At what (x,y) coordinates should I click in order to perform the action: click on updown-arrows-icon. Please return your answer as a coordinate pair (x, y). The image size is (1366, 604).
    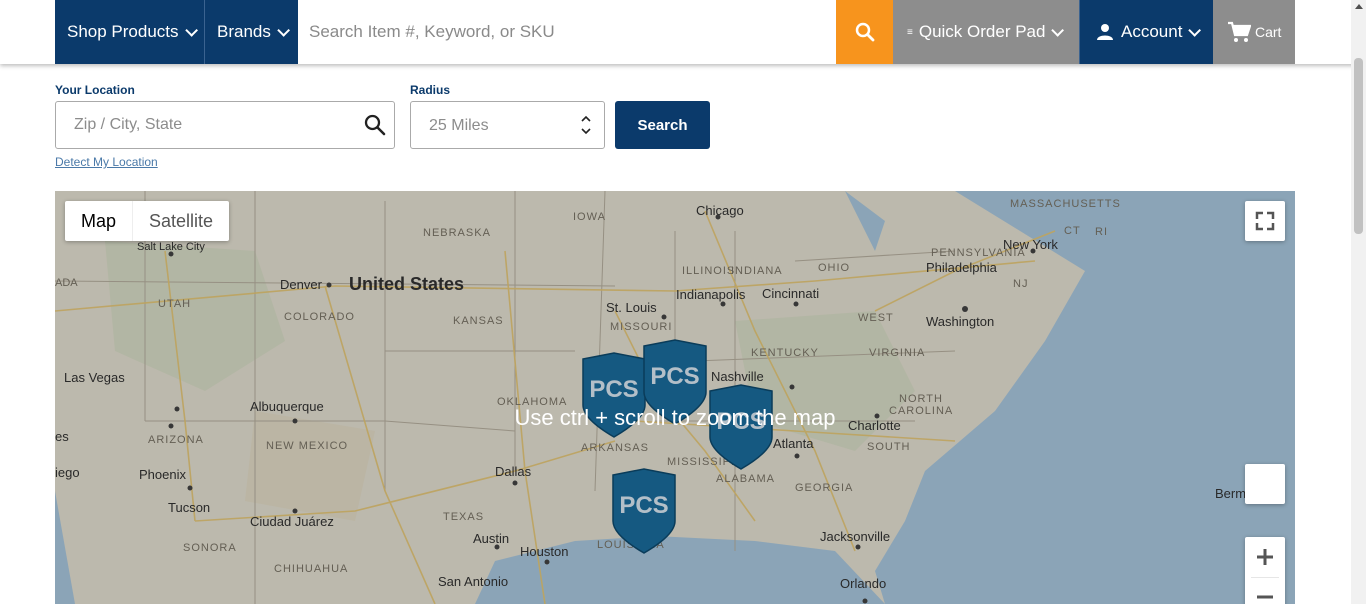
    Looking at the image, I should click on (586, 125).